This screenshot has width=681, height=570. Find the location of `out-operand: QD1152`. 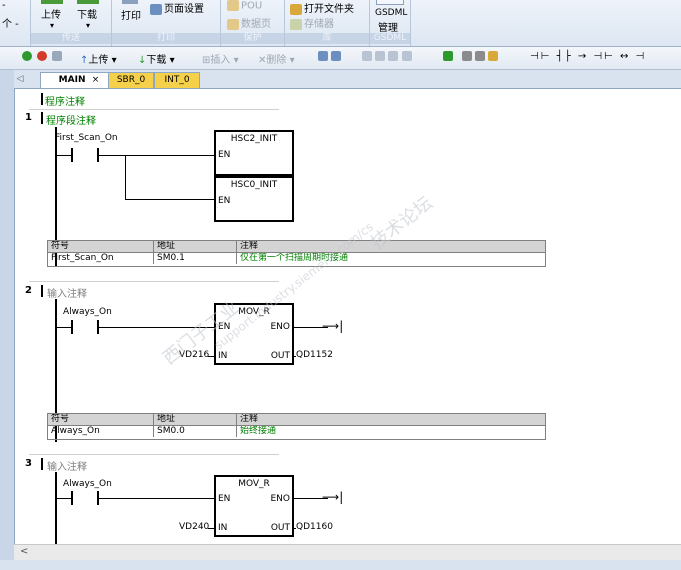

out-operand: QD1152 is located at coordinates (314, 355).